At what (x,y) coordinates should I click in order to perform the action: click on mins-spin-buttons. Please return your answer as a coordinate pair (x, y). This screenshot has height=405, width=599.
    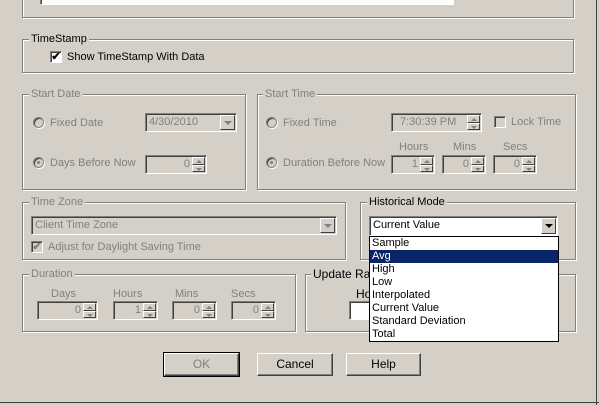
    Looking at the image, I should click on (477, 164).